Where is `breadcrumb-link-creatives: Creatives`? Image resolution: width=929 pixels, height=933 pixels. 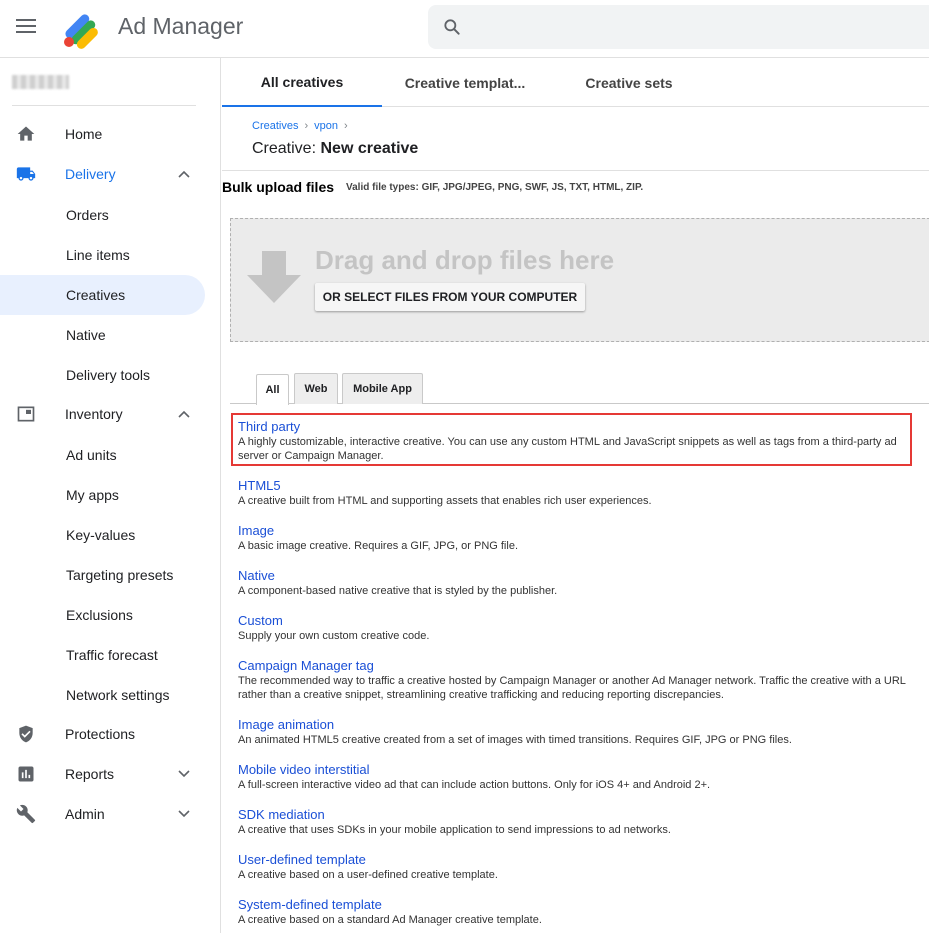 breadcrumb-link-creatives: Creatives is located at coordinates (275, 126).